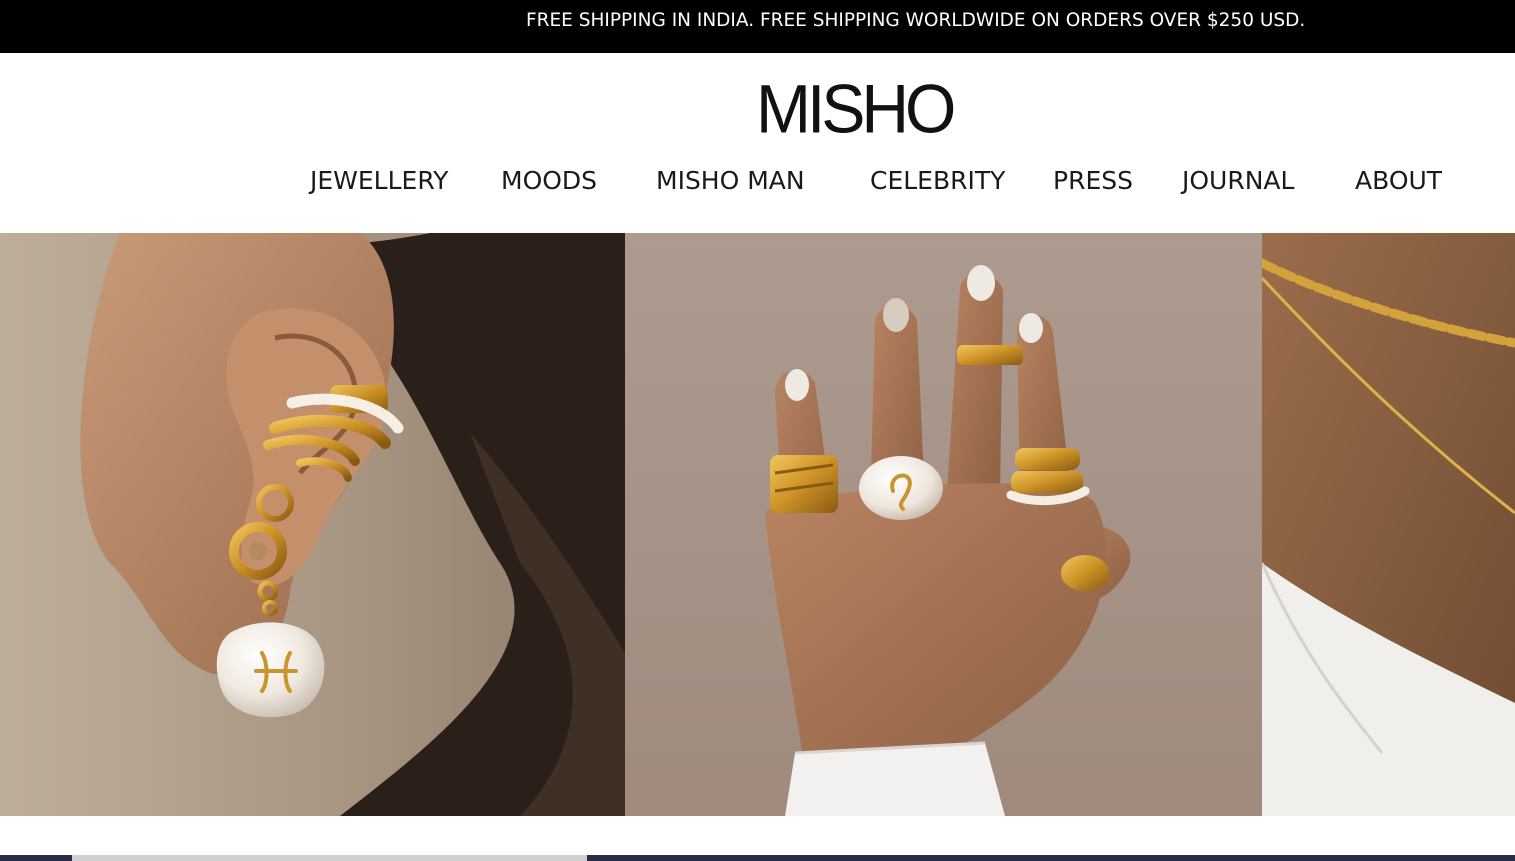  I want to click on nav-item-celebrity: CELEBRITY, so click(937, 180).